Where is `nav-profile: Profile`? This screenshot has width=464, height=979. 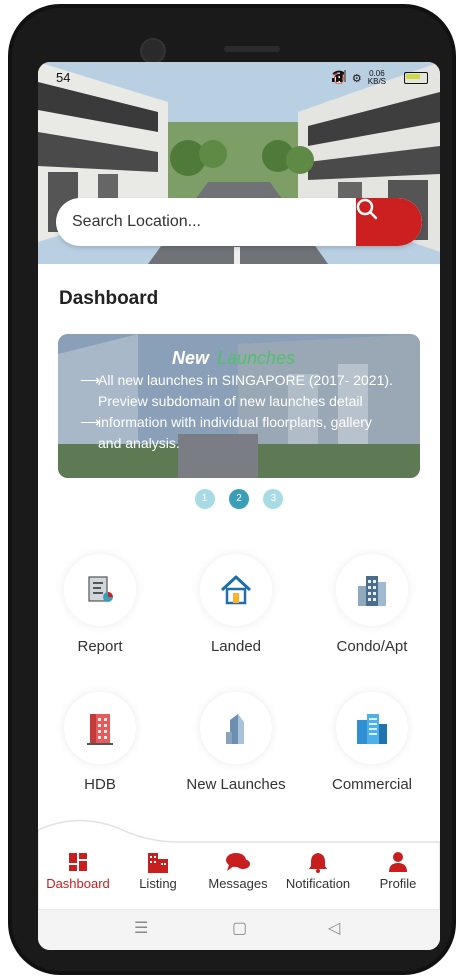
nav-profile: Profile is located at coordinates (398, 869).